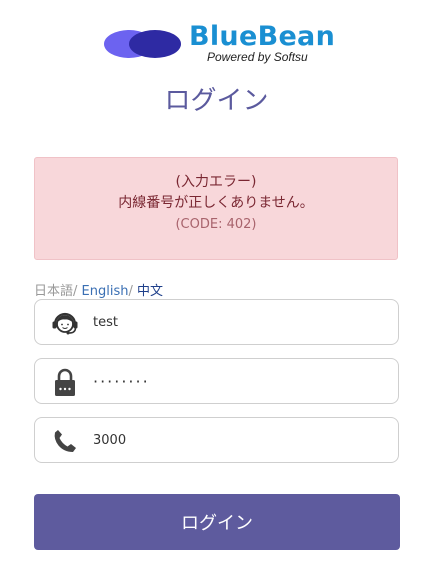  I want to click on brand-name: BlueBean, so click(262, 36).